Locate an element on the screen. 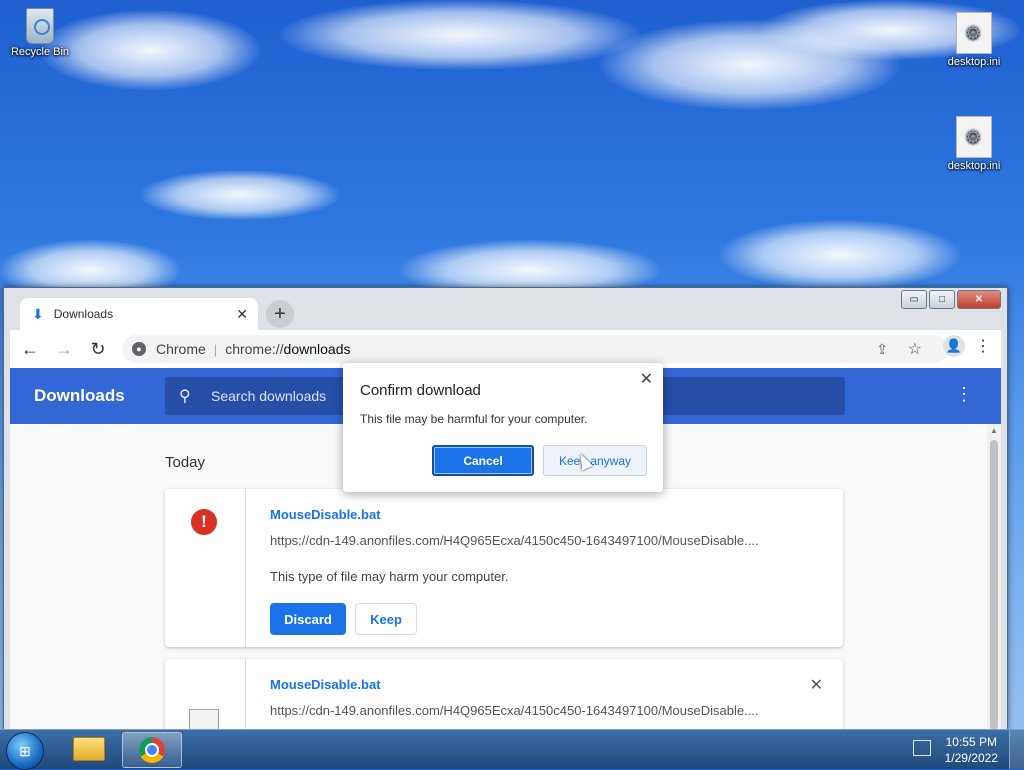  profile-avatar-icon: 👤 is located at coordinates (954, 346).